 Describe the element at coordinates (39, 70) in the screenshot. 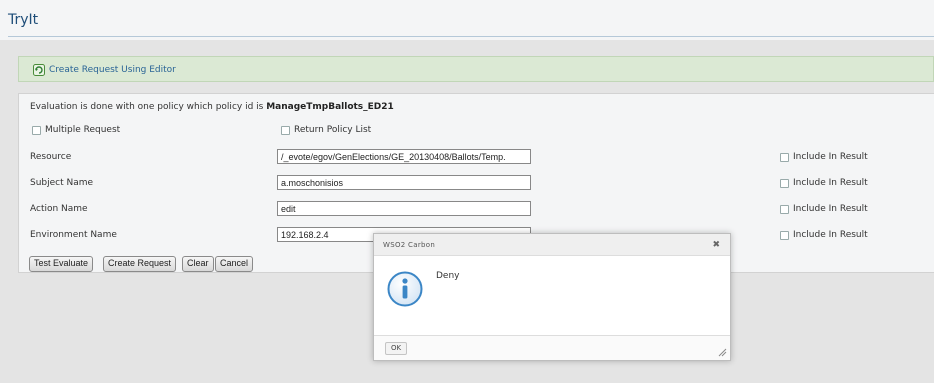

I see `refresh-icon` at that location.